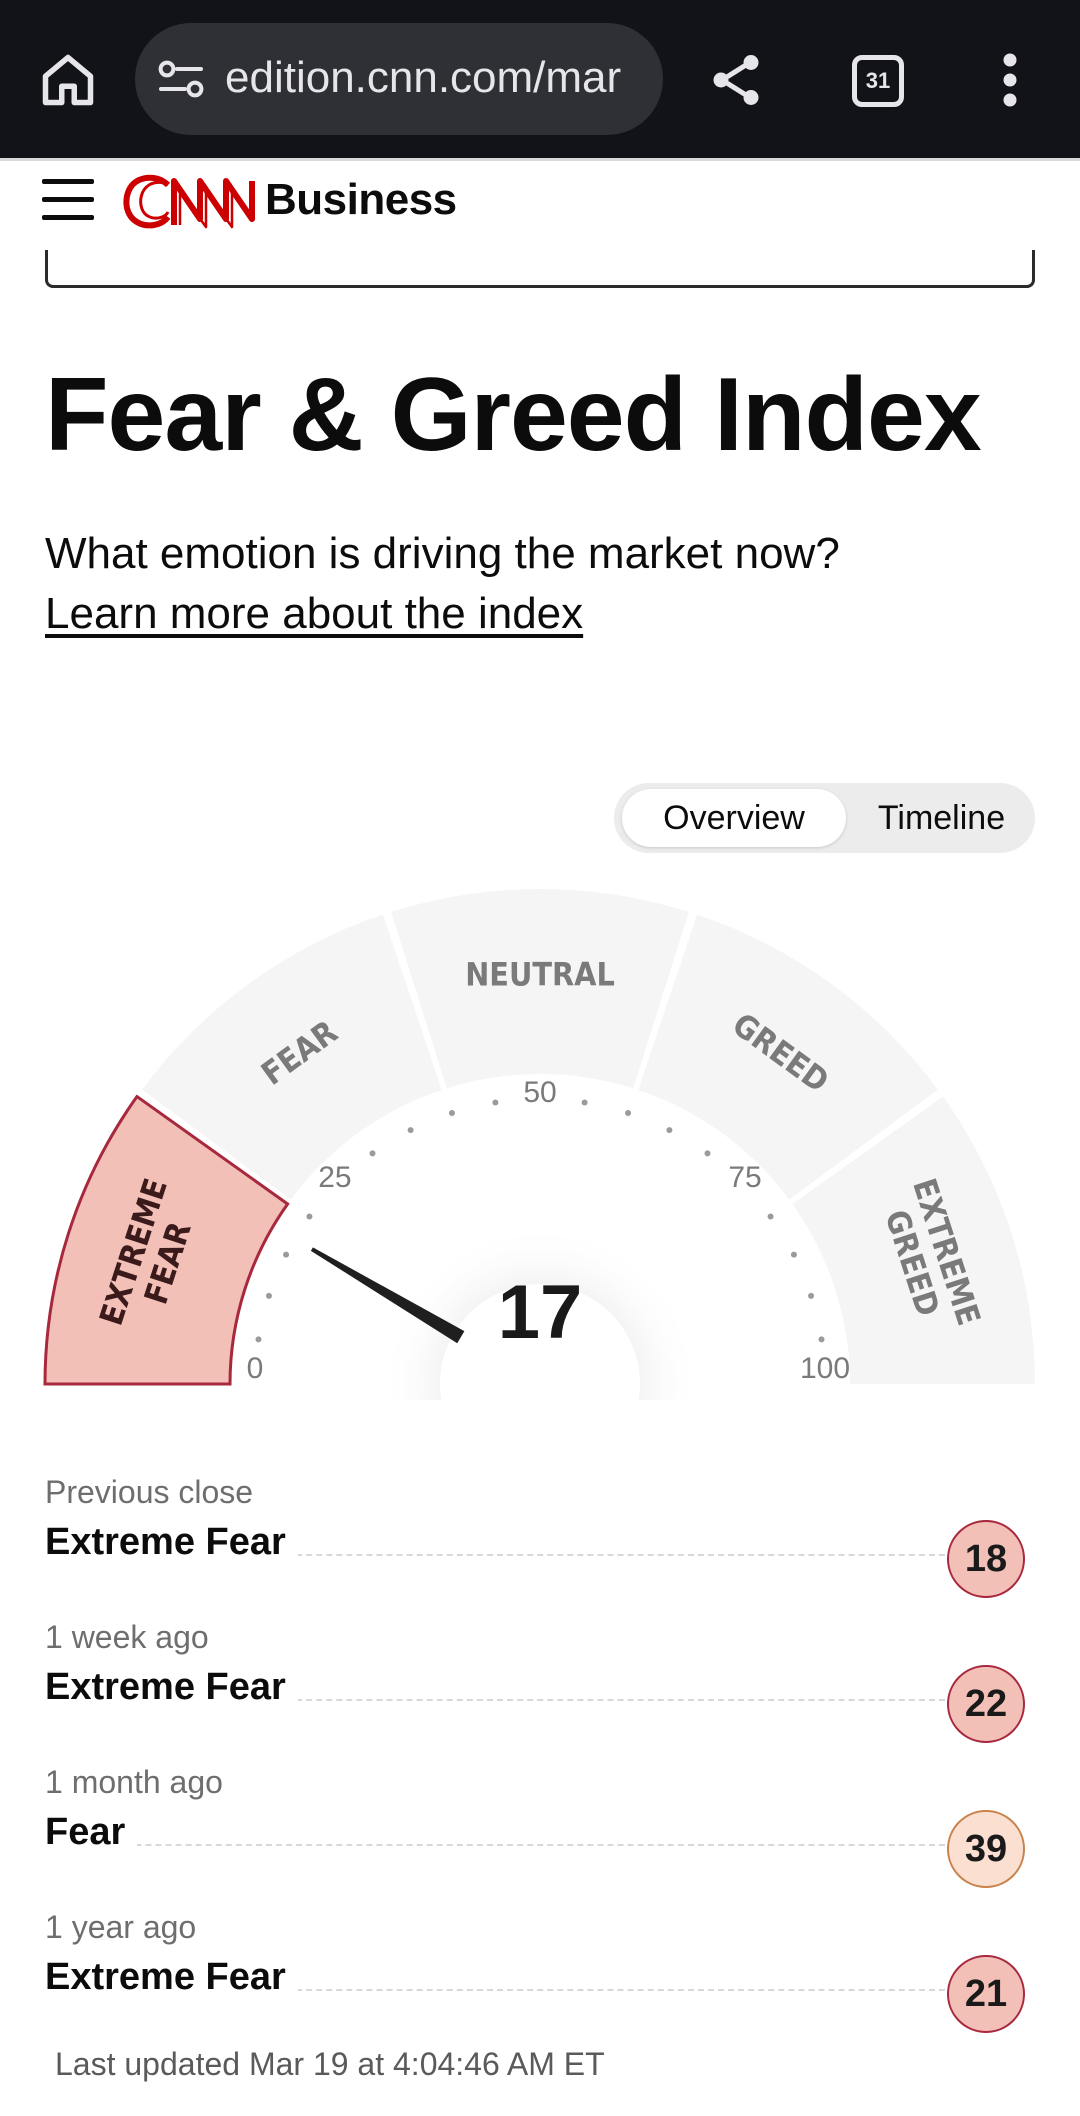 The image size is (1080, 2116). What do you see at coordinates (68, 200) in the screenshot?
I see `menu-icon` at bounding box center [68, 200].